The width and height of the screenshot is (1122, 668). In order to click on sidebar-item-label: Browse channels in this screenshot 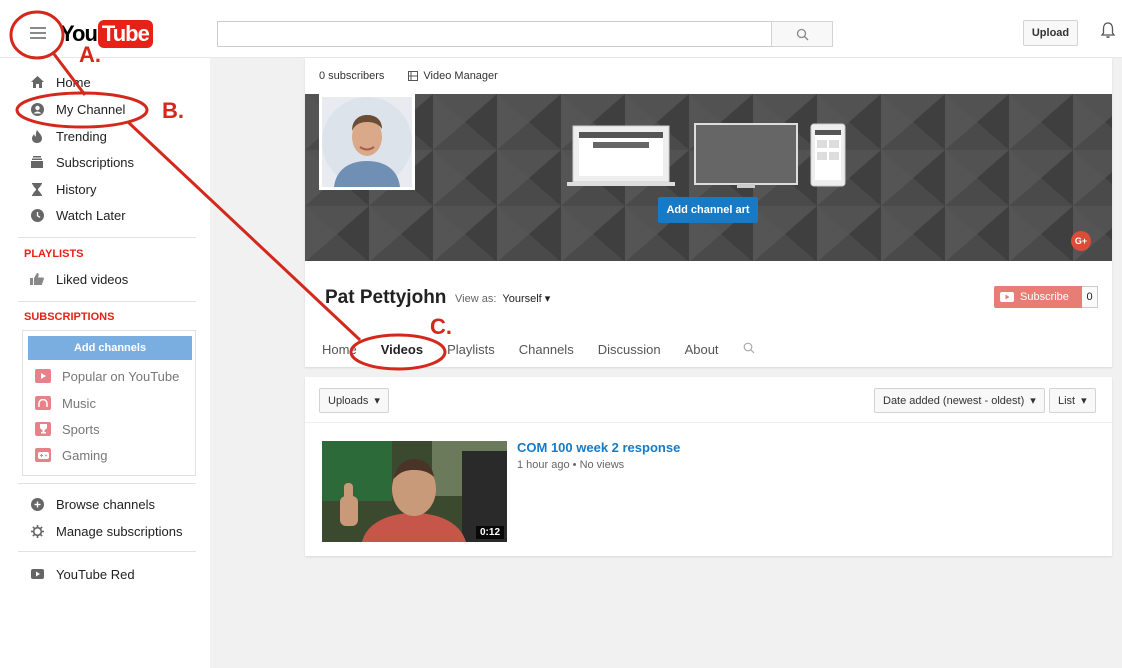, I will do `click(105, 504)`.